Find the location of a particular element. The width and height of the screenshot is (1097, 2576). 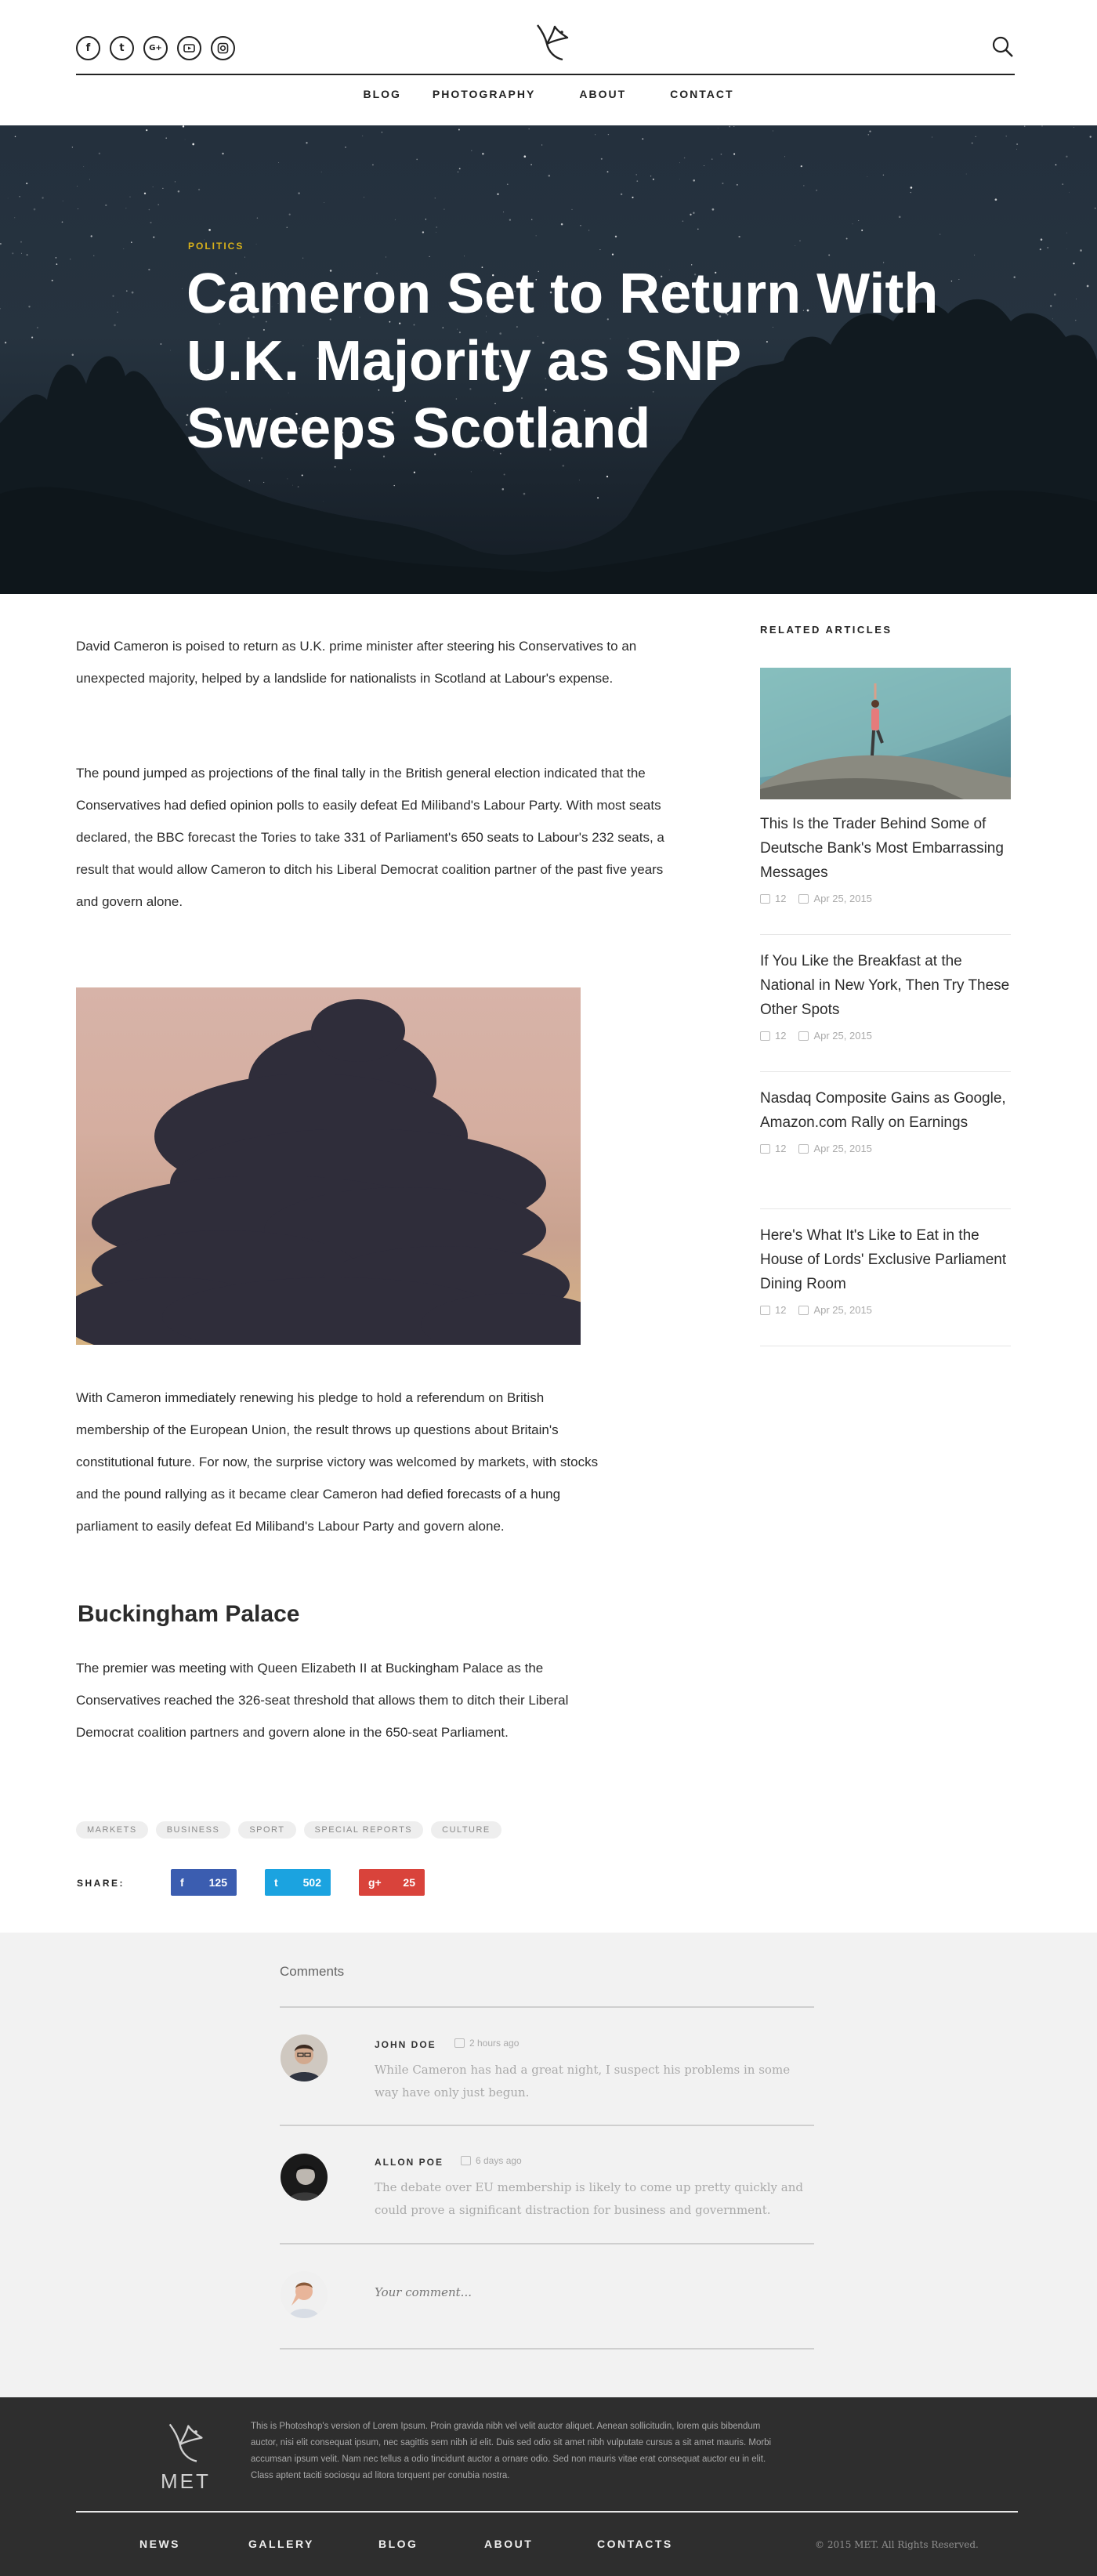

twitter-share-button: t 502 is located at coordinates (298, 1882).